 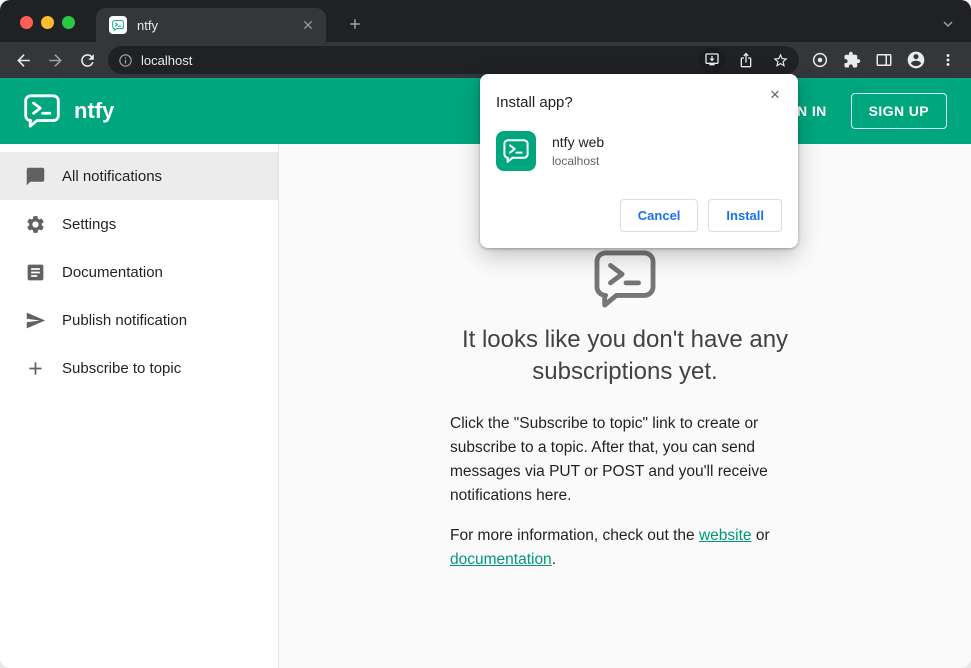 What do you see at coordinates (485, 21) in the screenshot?
I see `tab-strip: ntfy` at bounding box center [485, 21].